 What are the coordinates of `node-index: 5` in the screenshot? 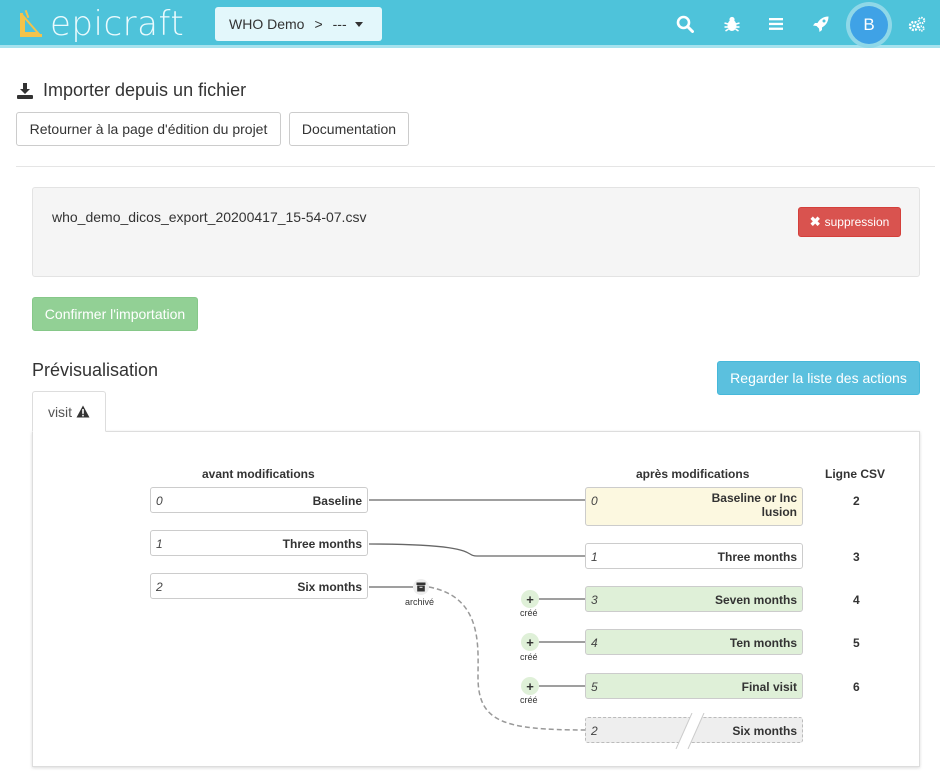 It's located at (594, 687).